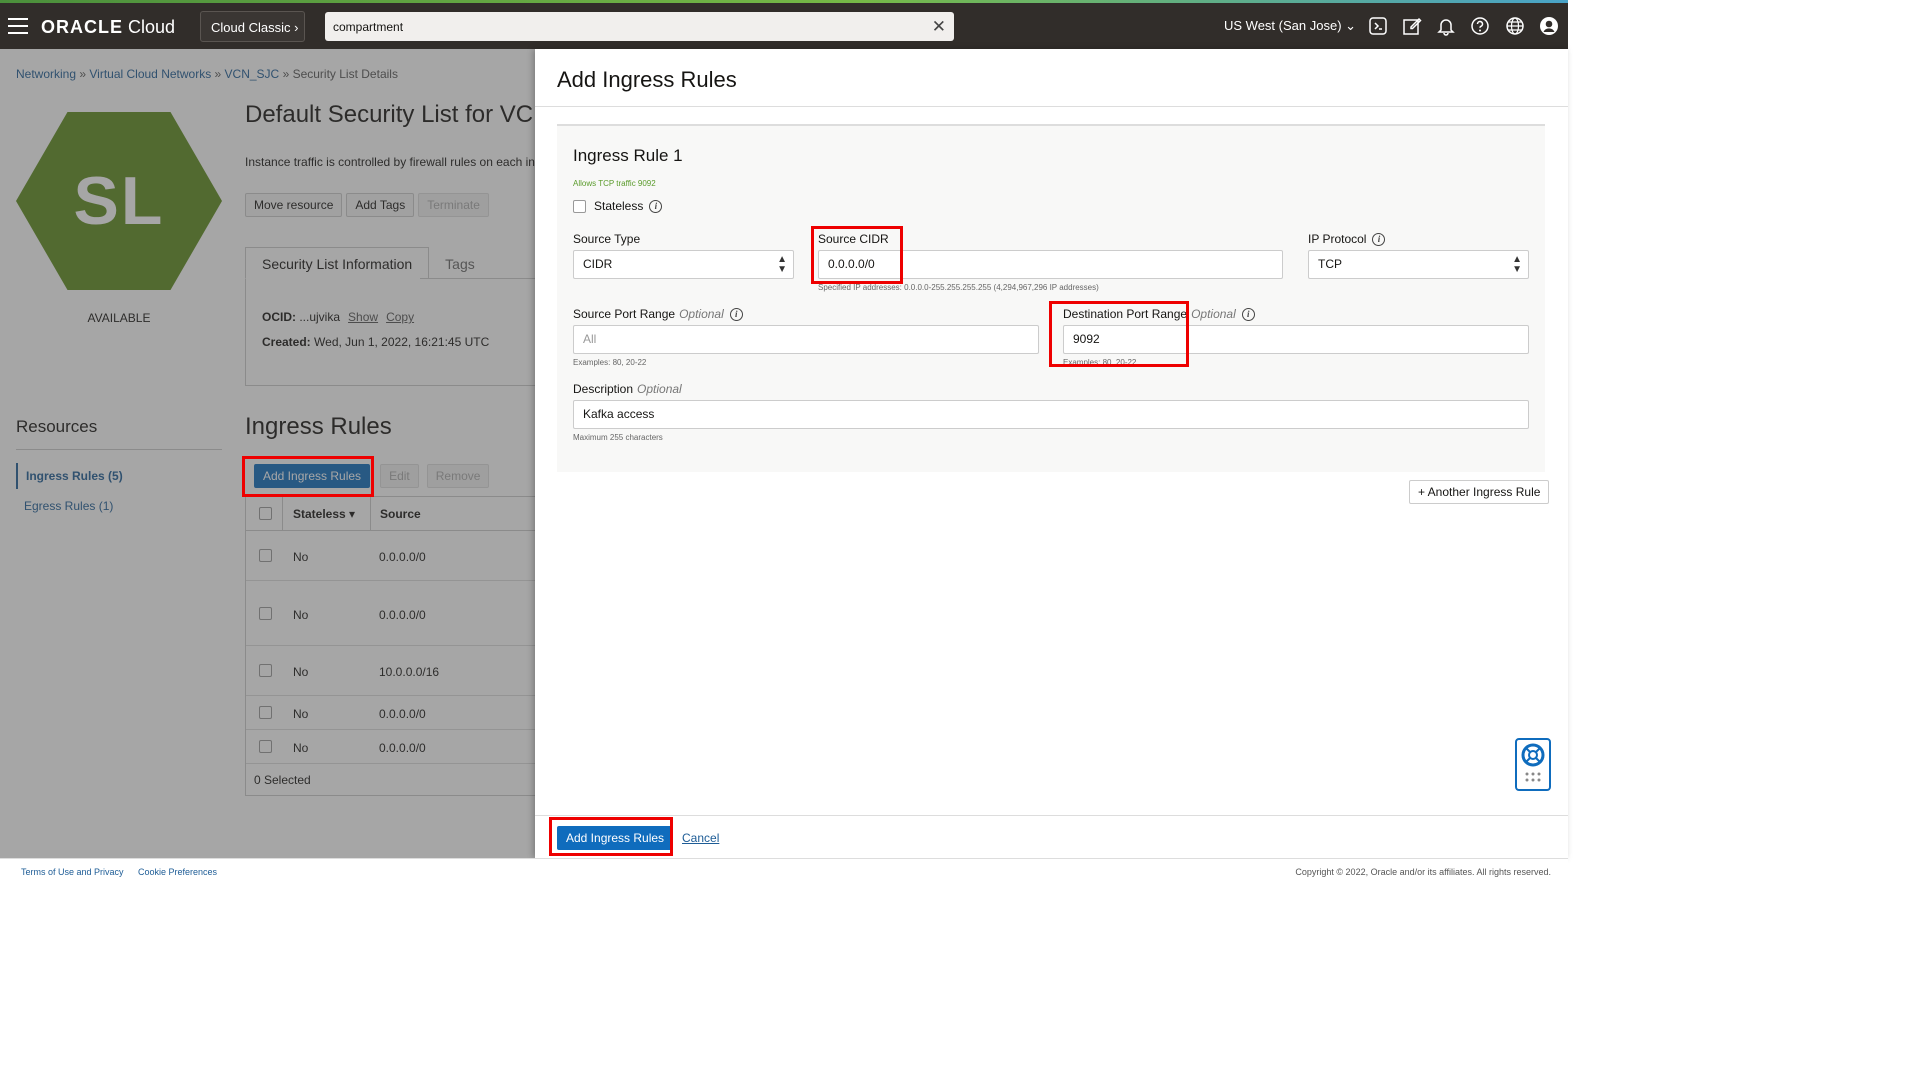 The width and height of the screenshot is (1920, 1080). What do you see at coordinates (618, 437) in the screenshot?
I see `description-help: Maximum 255 characters` at bounding box center [618, 437].